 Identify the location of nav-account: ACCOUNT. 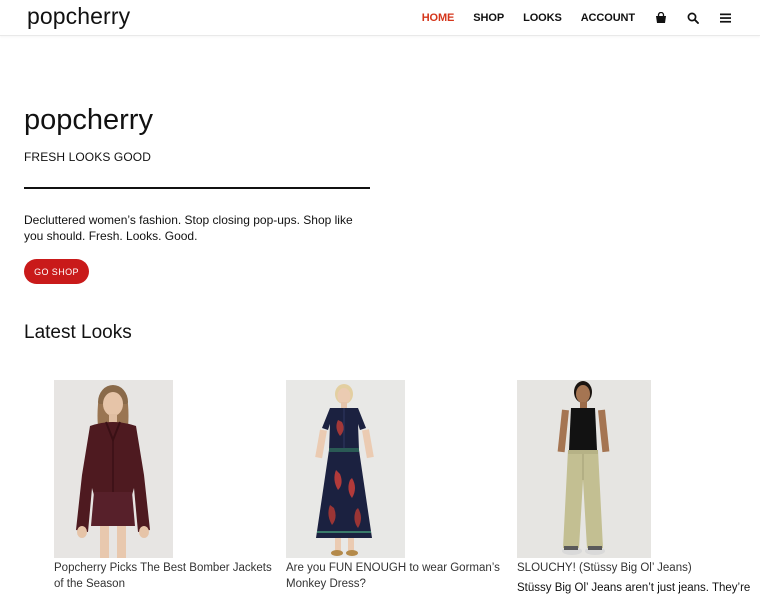
(608, 18).